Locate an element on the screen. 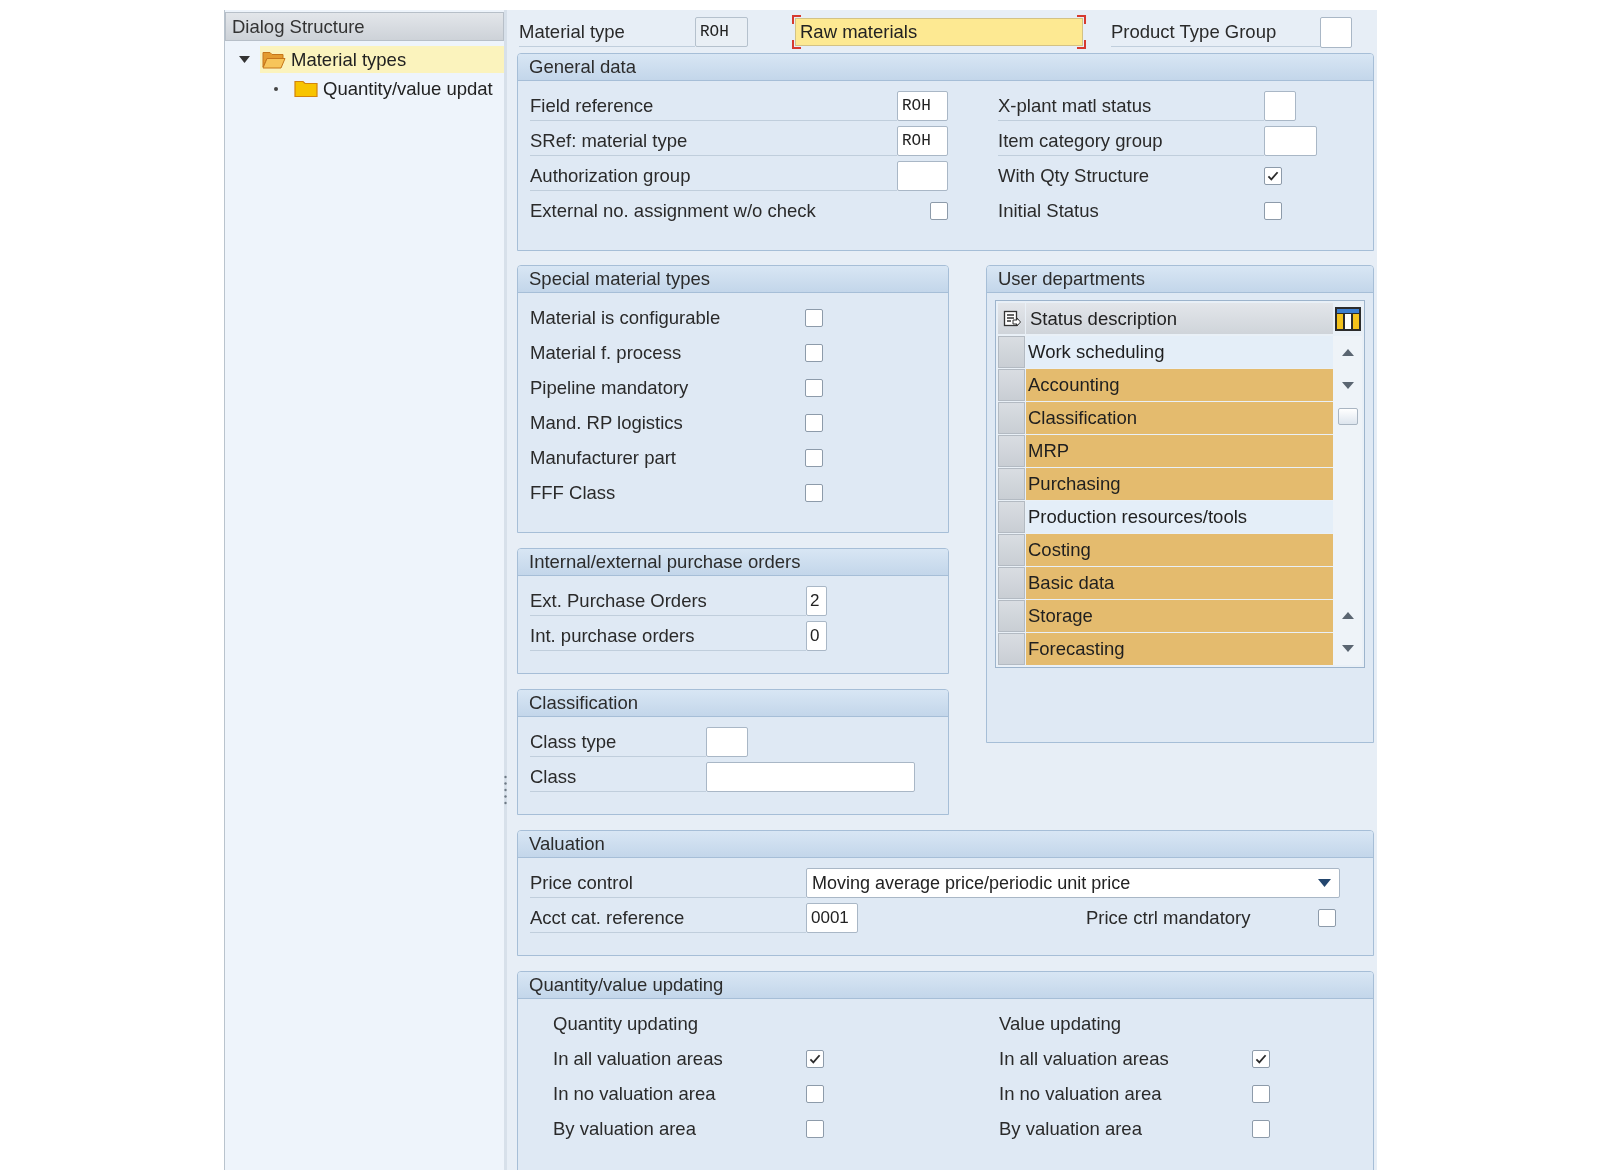 This screenshot has height=1170, width=1600. section-header: General data is located at coordinates (945, 67).